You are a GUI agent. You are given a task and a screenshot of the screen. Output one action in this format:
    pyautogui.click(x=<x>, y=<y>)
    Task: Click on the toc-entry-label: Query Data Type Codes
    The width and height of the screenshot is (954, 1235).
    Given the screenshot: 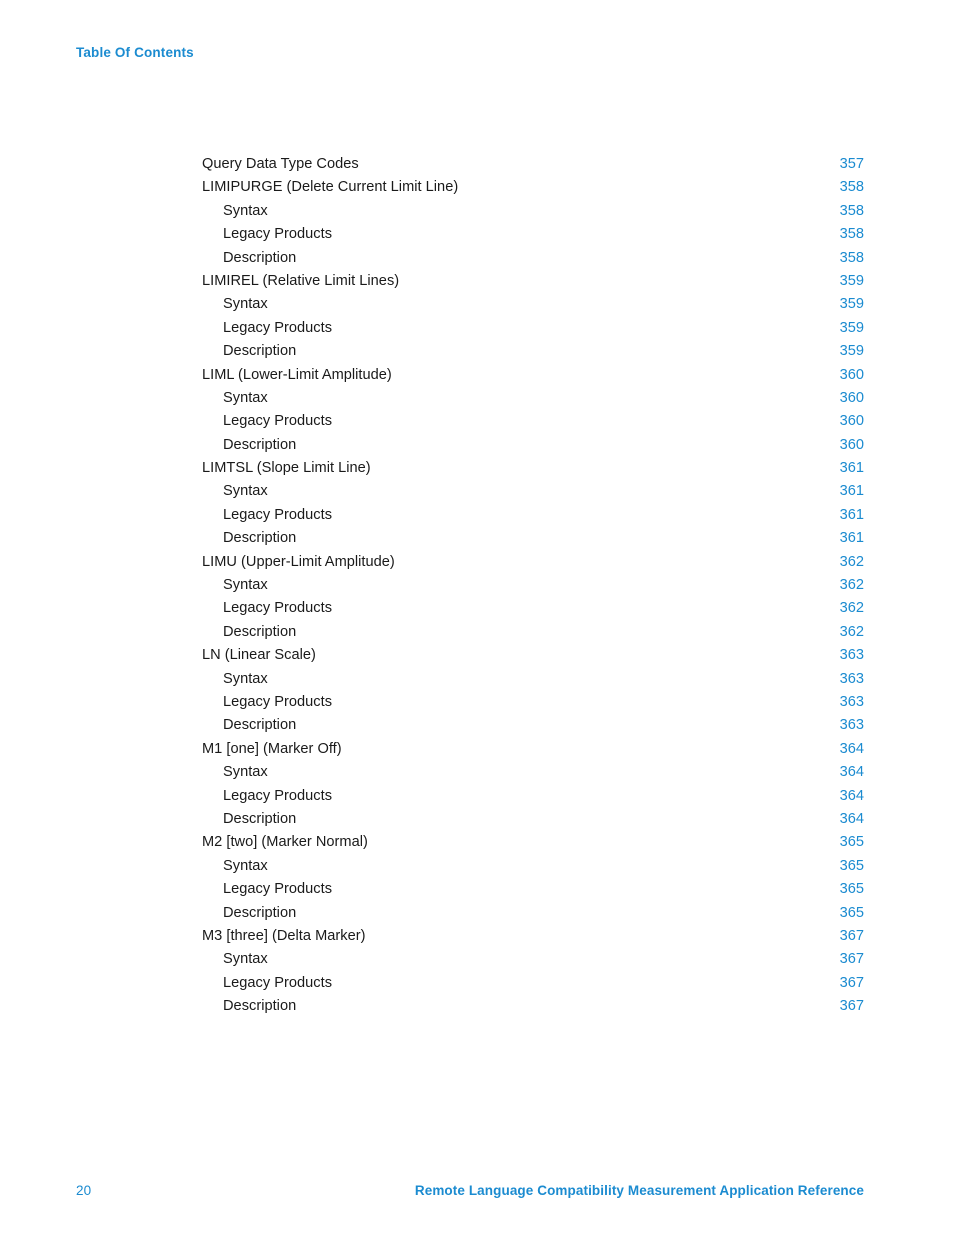 What is the action you would take?
    pyautogui.click(x=280, y=164)
    